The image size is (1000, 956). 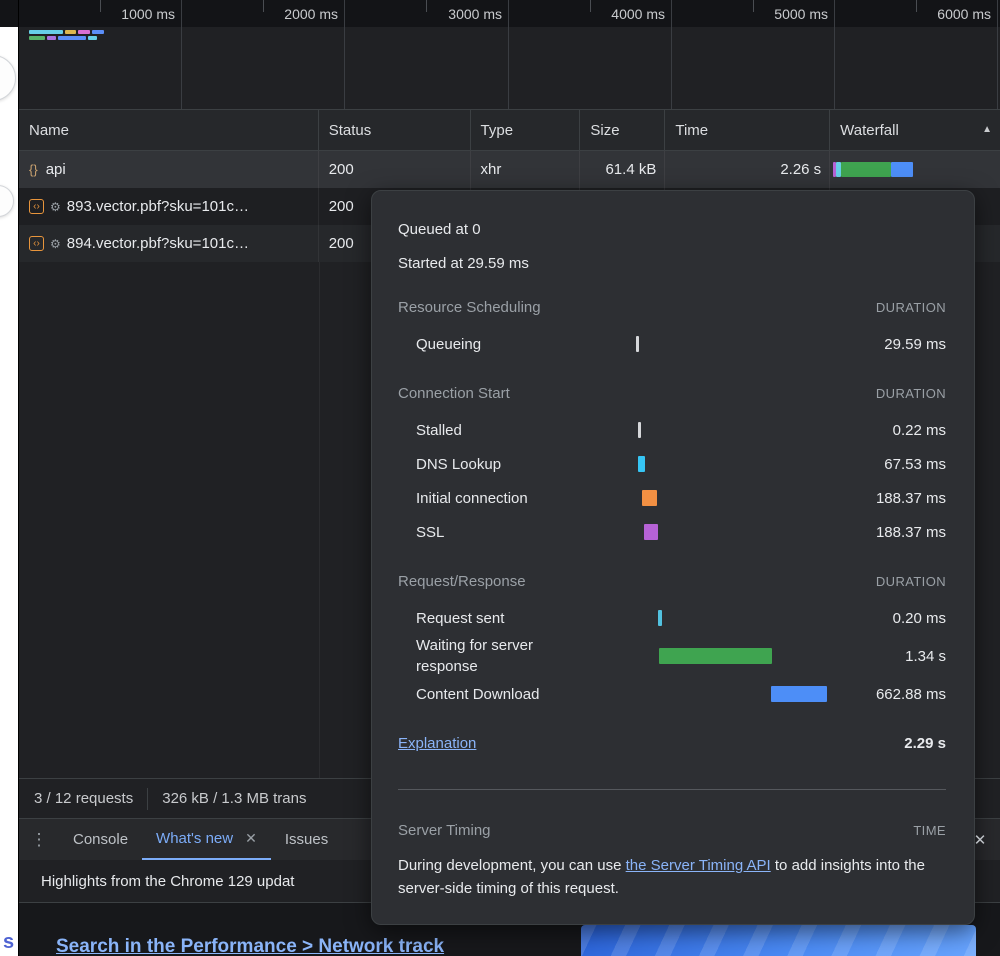 What do you see at coordinates (801, 14) in the screenshot?
I see `ruler-label: 5000 ms` at bounding box center [801, 14].